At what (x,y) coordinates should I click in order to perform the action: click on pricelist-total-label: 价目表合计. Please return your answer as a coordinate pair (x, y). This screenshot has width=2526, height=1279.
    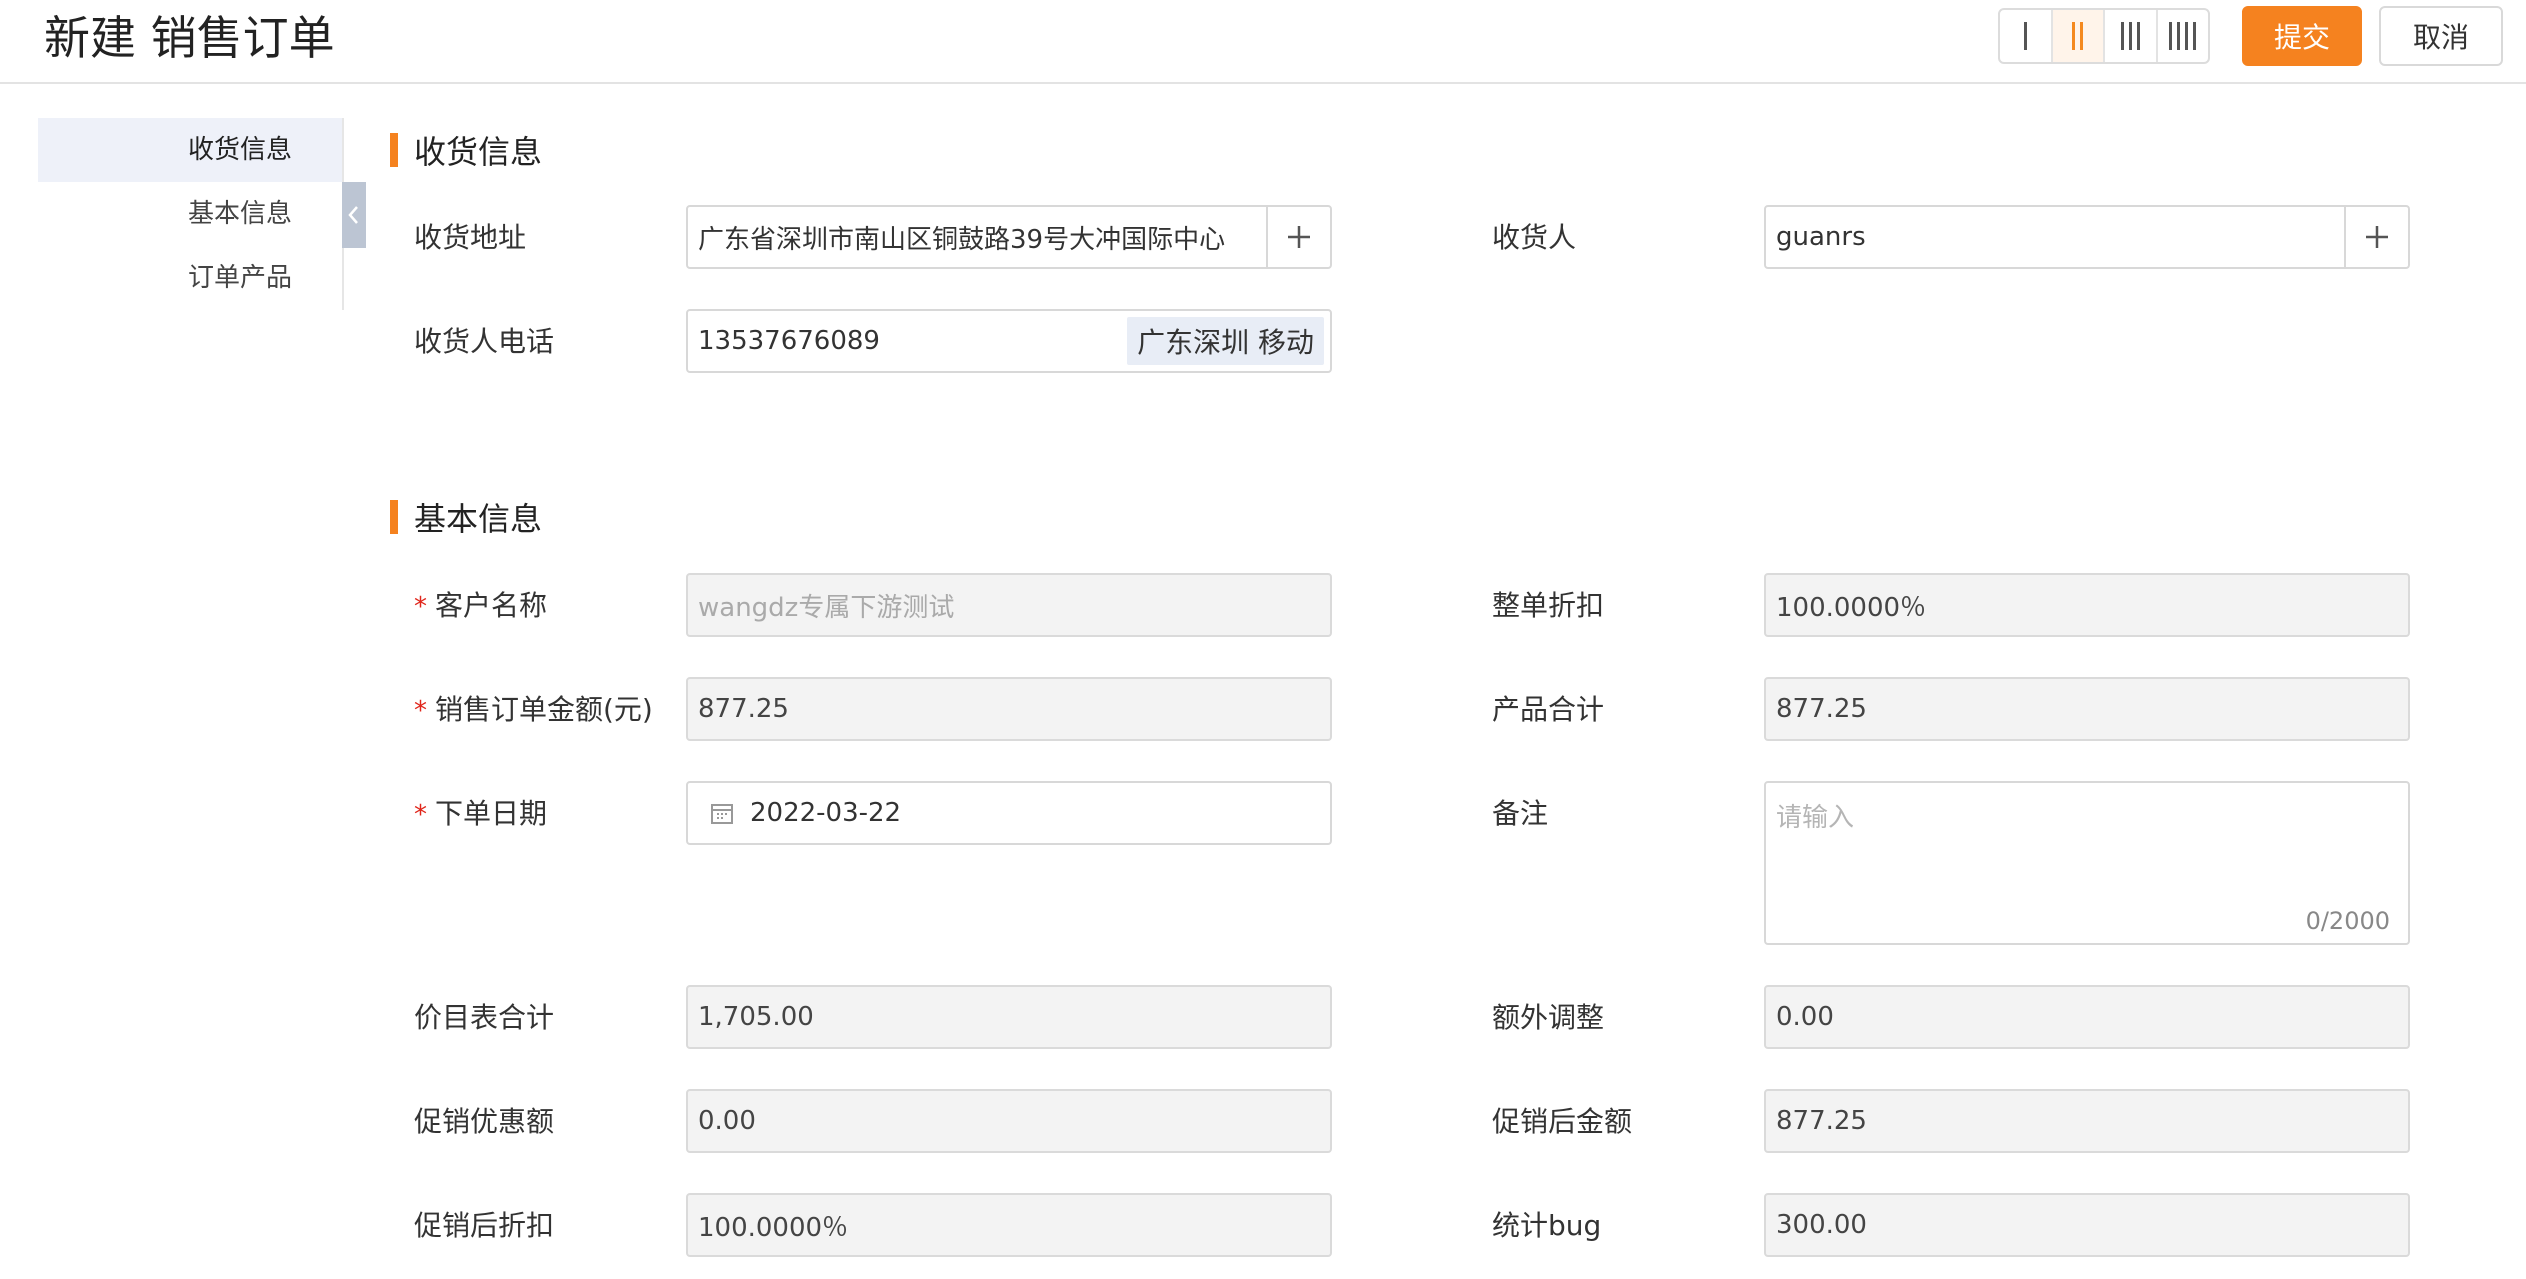
    Looking at the image, I should click on (484, 1017).